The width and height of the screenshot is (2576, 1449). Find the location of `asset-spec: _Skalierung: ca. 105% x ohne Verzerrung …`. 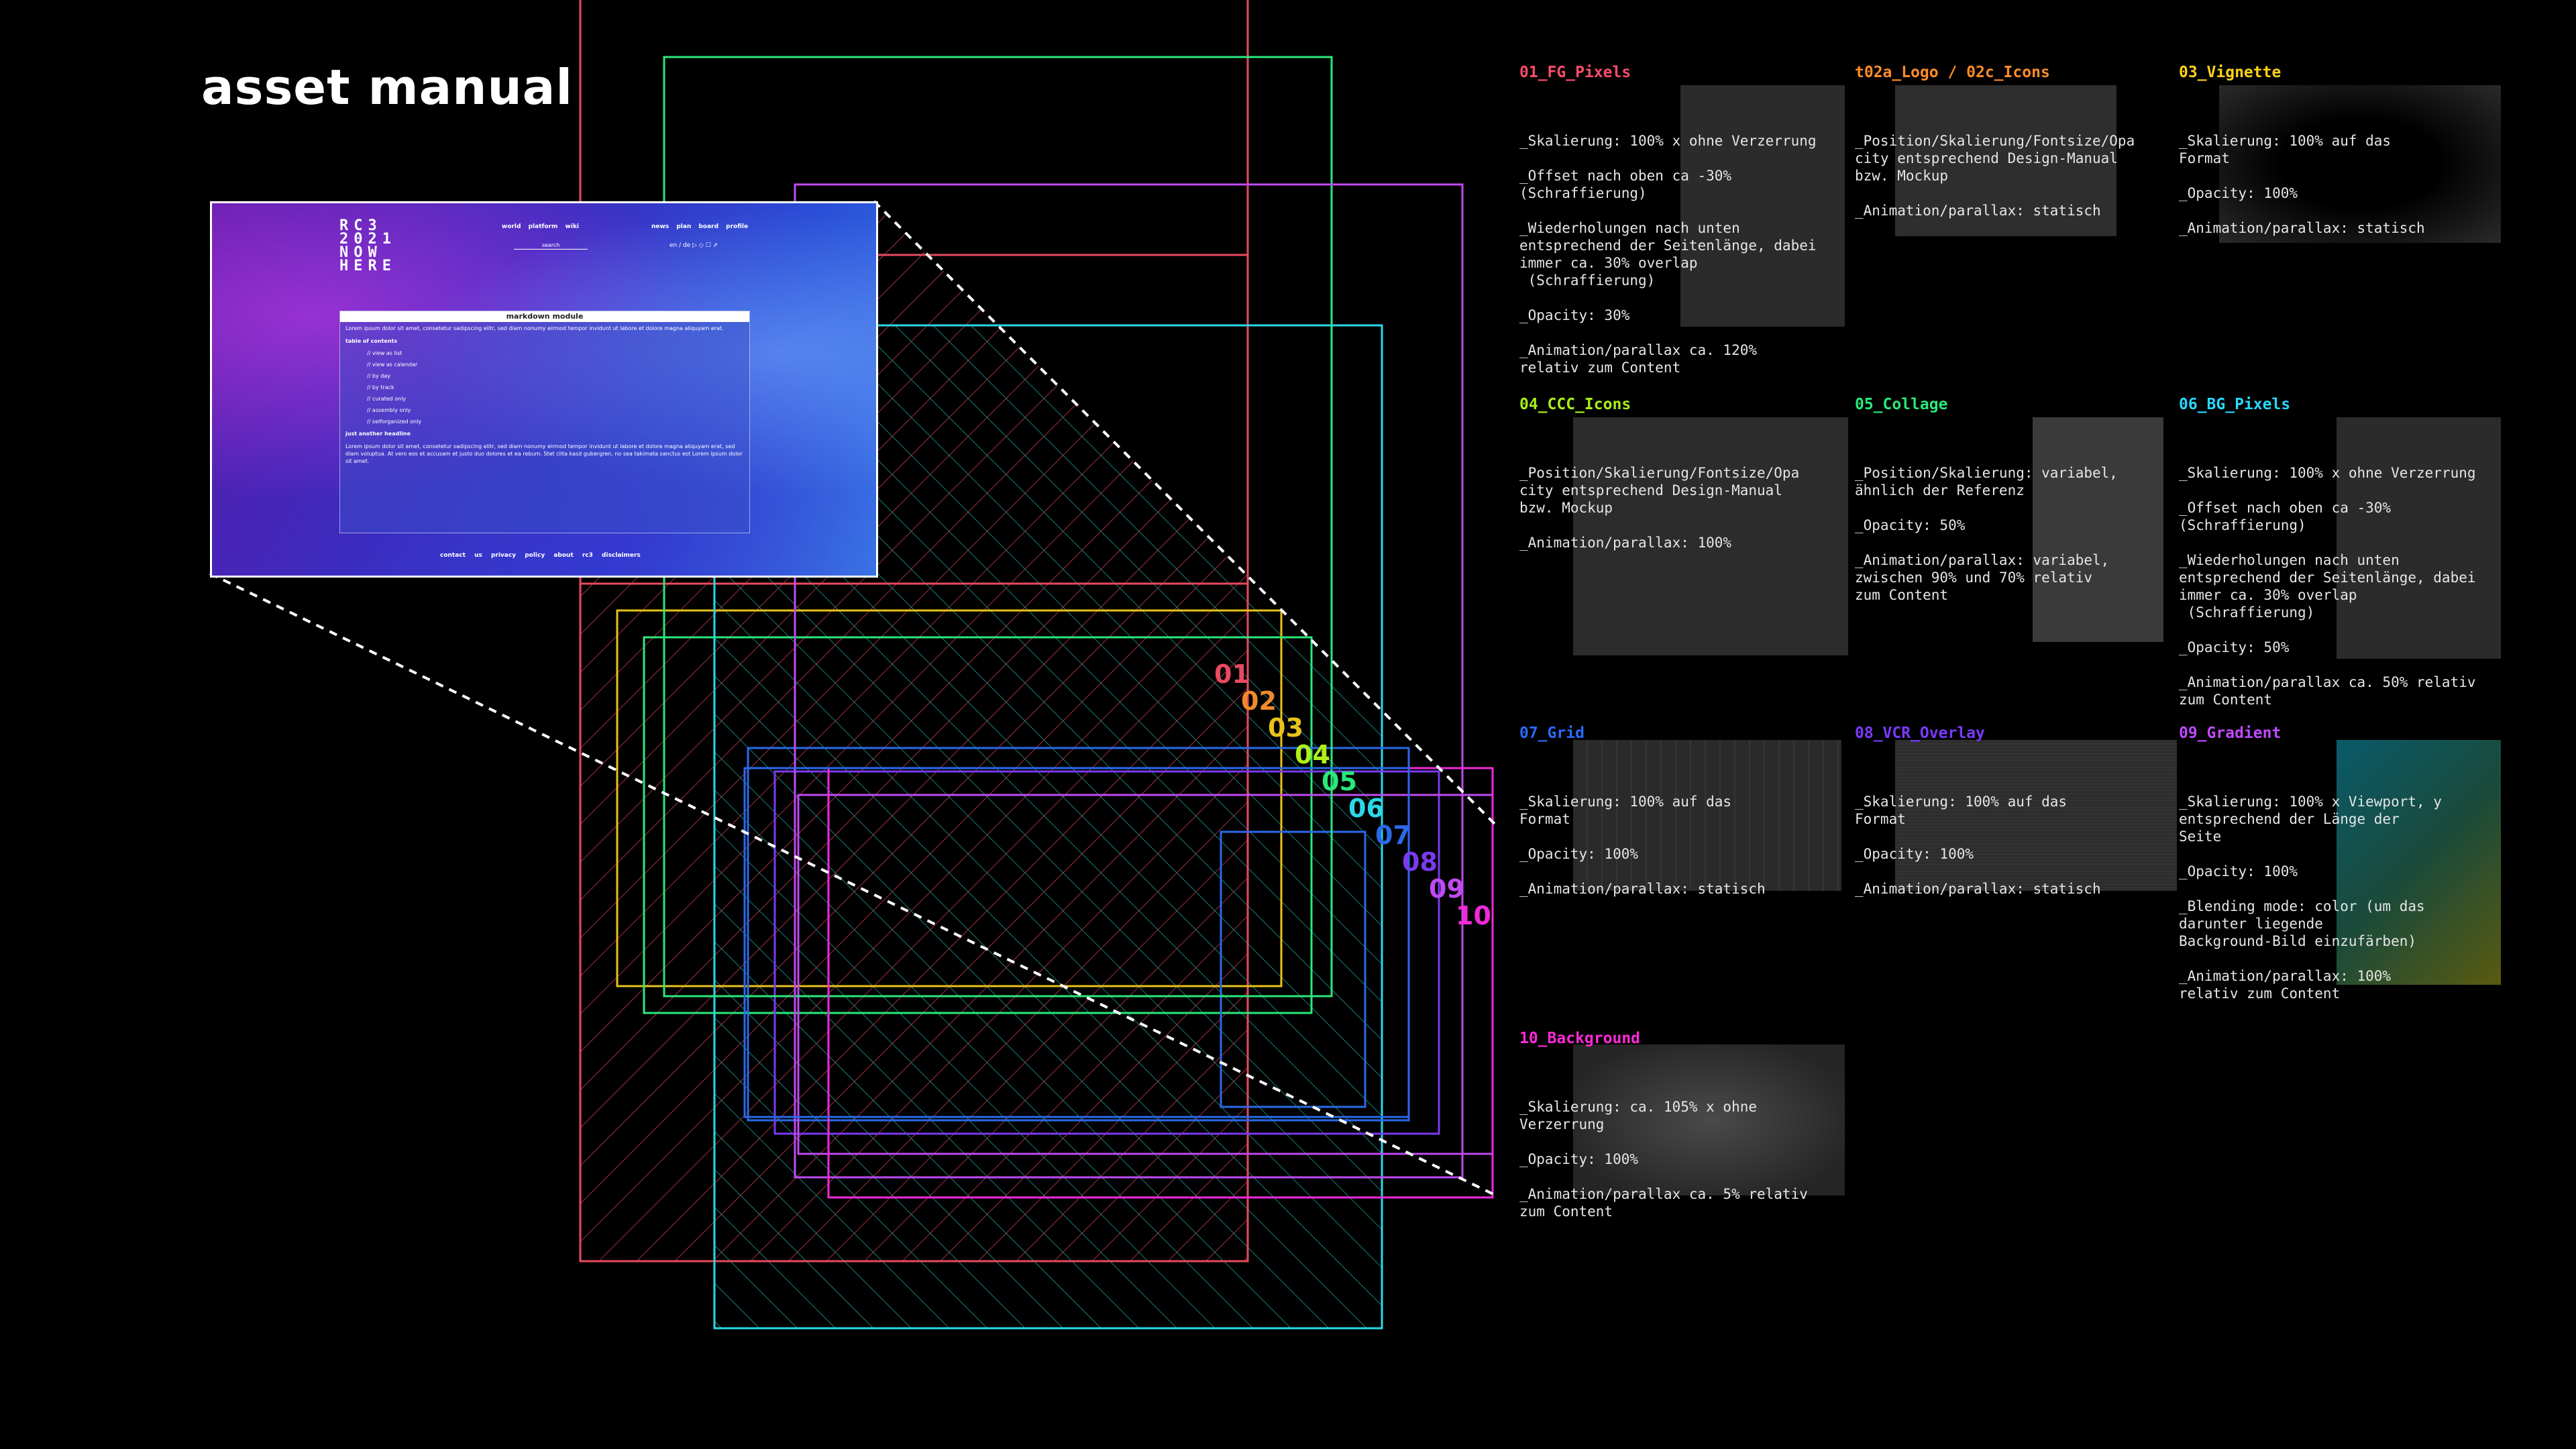

asset-spec: _Skalierung: ca. 105% x ohne Verzerrung … is located at coordinates (1663, 1159).